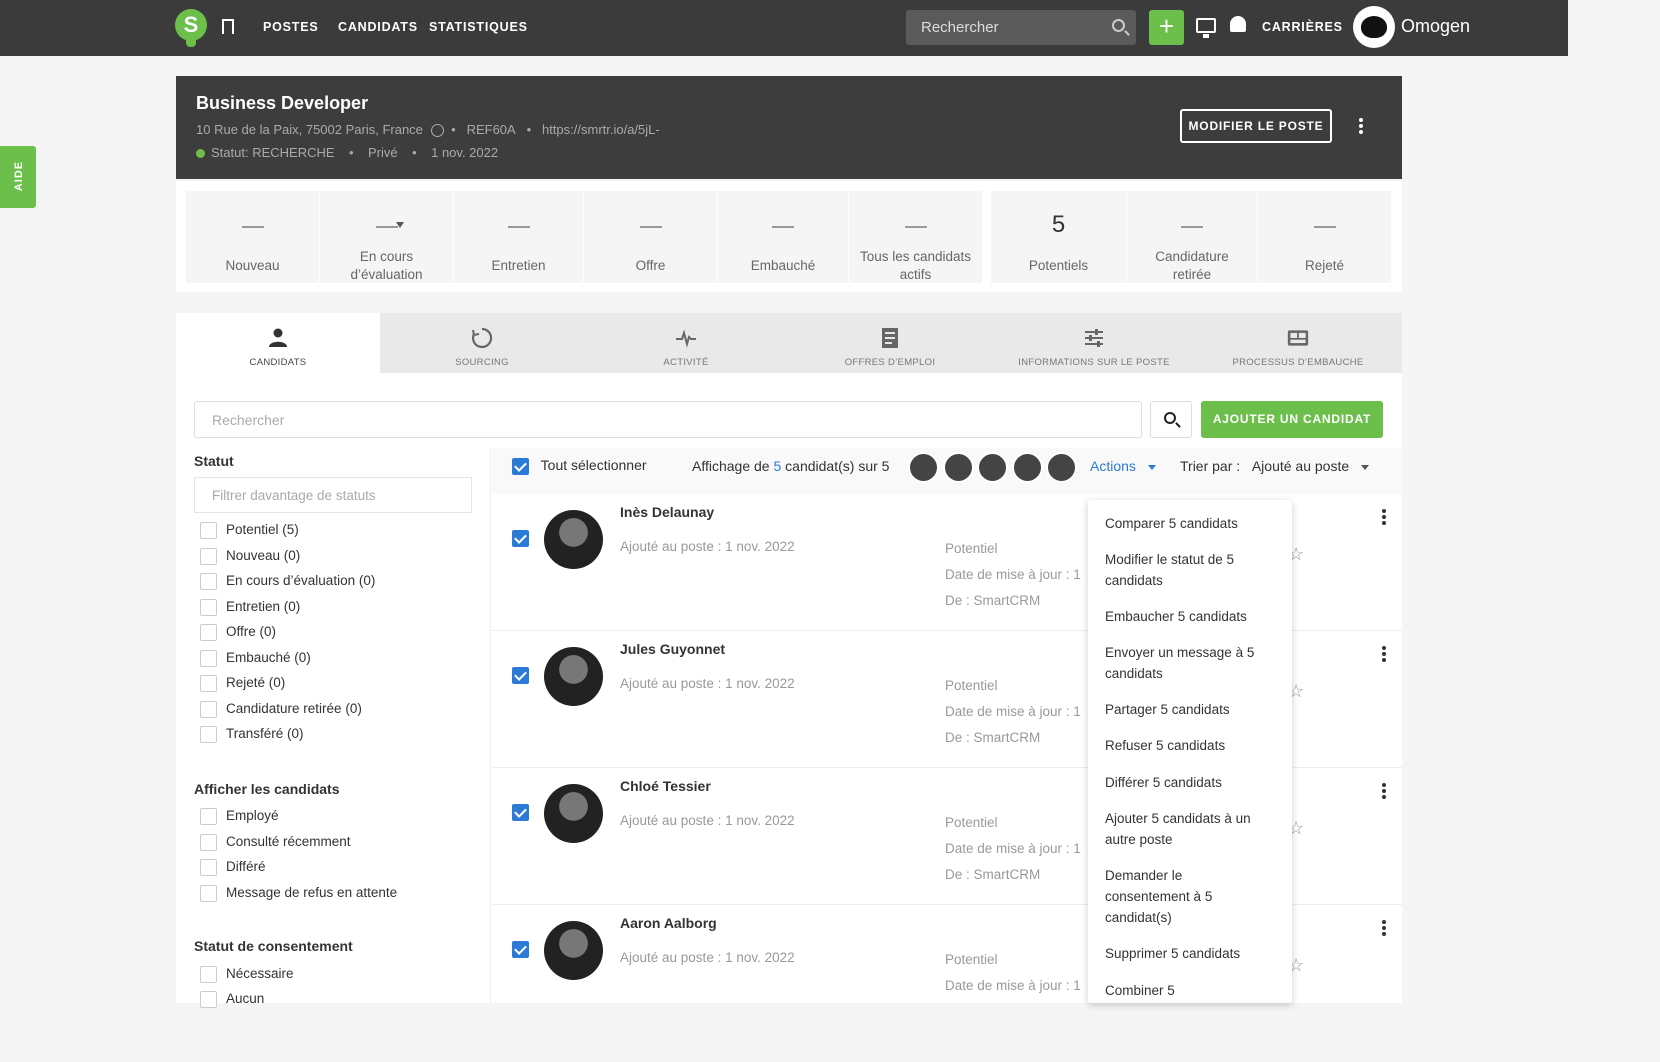  What do you see at coordinates (478, 27) in the screenshot?
I see `nav-statistiques: STATISTIQUES` at bounding box center [478, 27].